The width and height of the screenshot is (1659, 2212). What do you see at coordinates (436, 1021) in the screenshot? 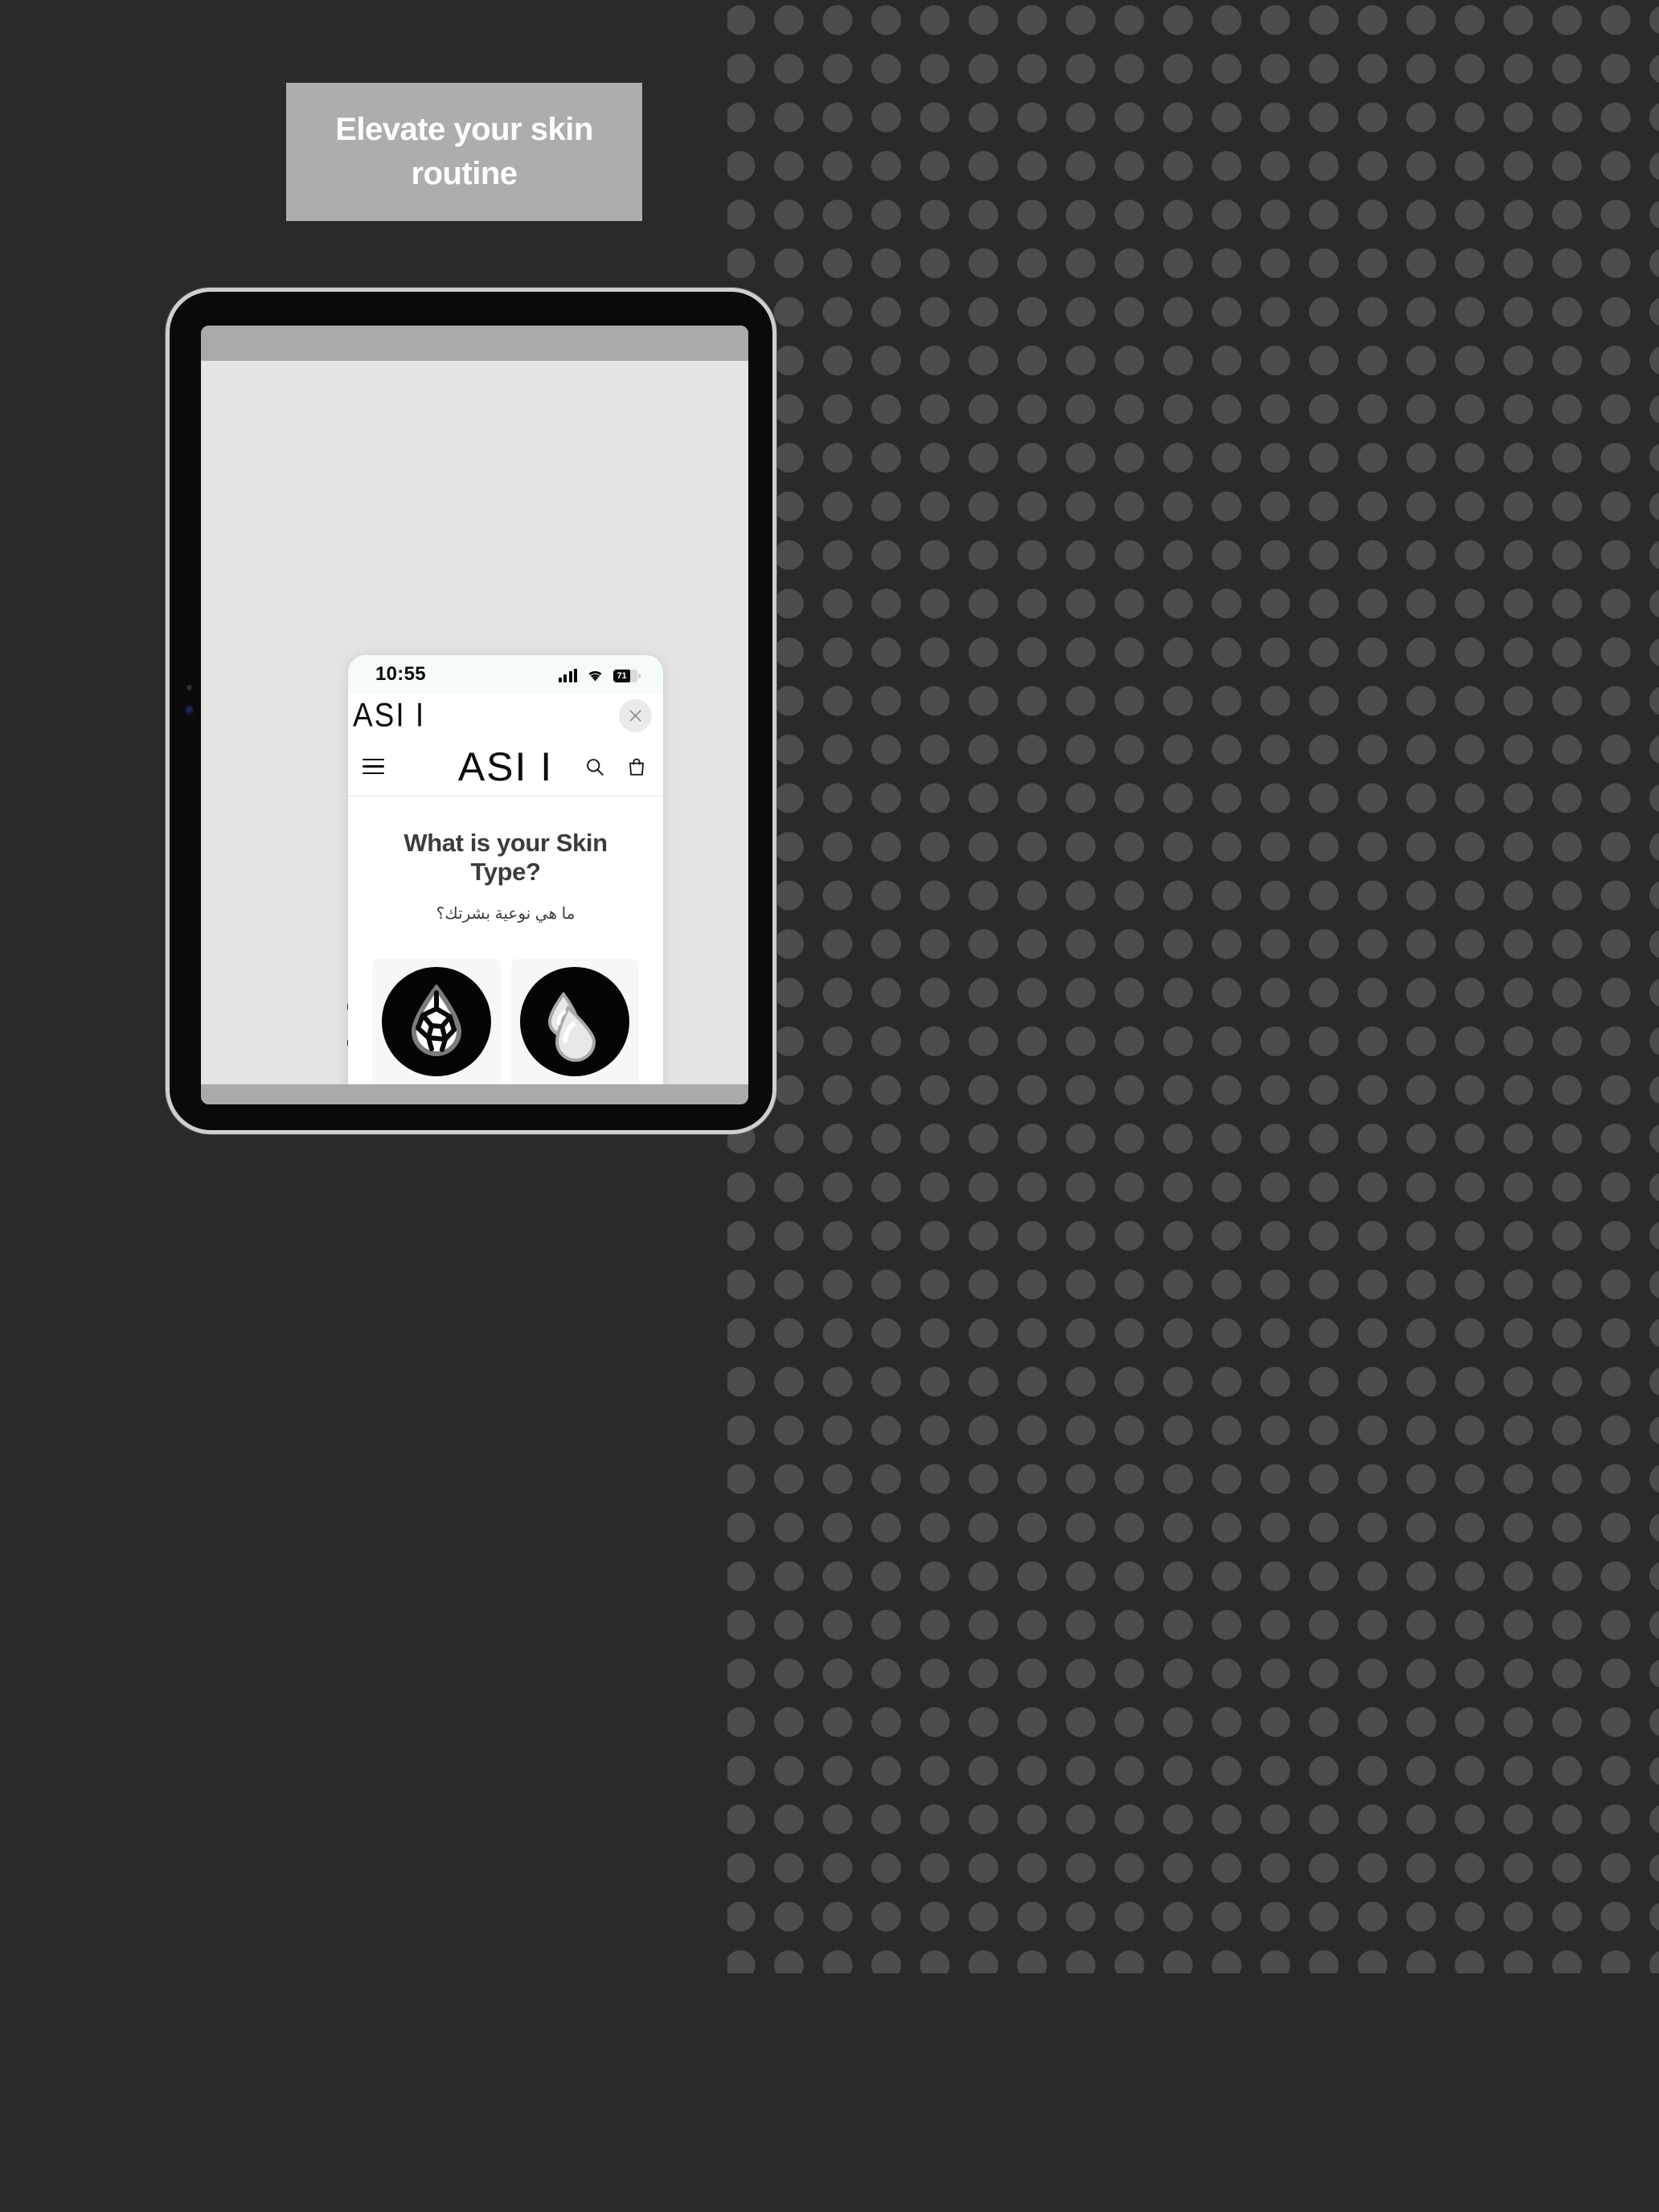
I see `cracked-droplet-icon` at bounding box center [436, 1021].